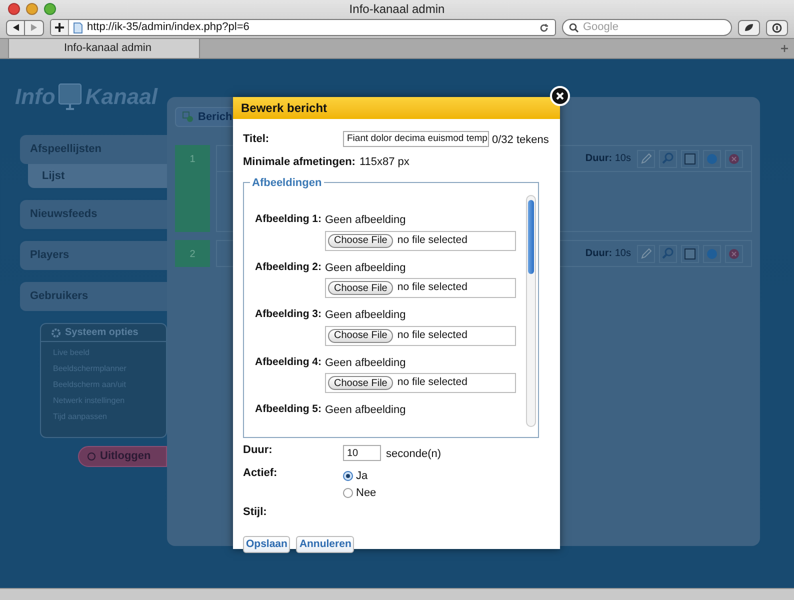 The image size is (794, 600). I want to click on field-label: Titel:, so click(256, 139).